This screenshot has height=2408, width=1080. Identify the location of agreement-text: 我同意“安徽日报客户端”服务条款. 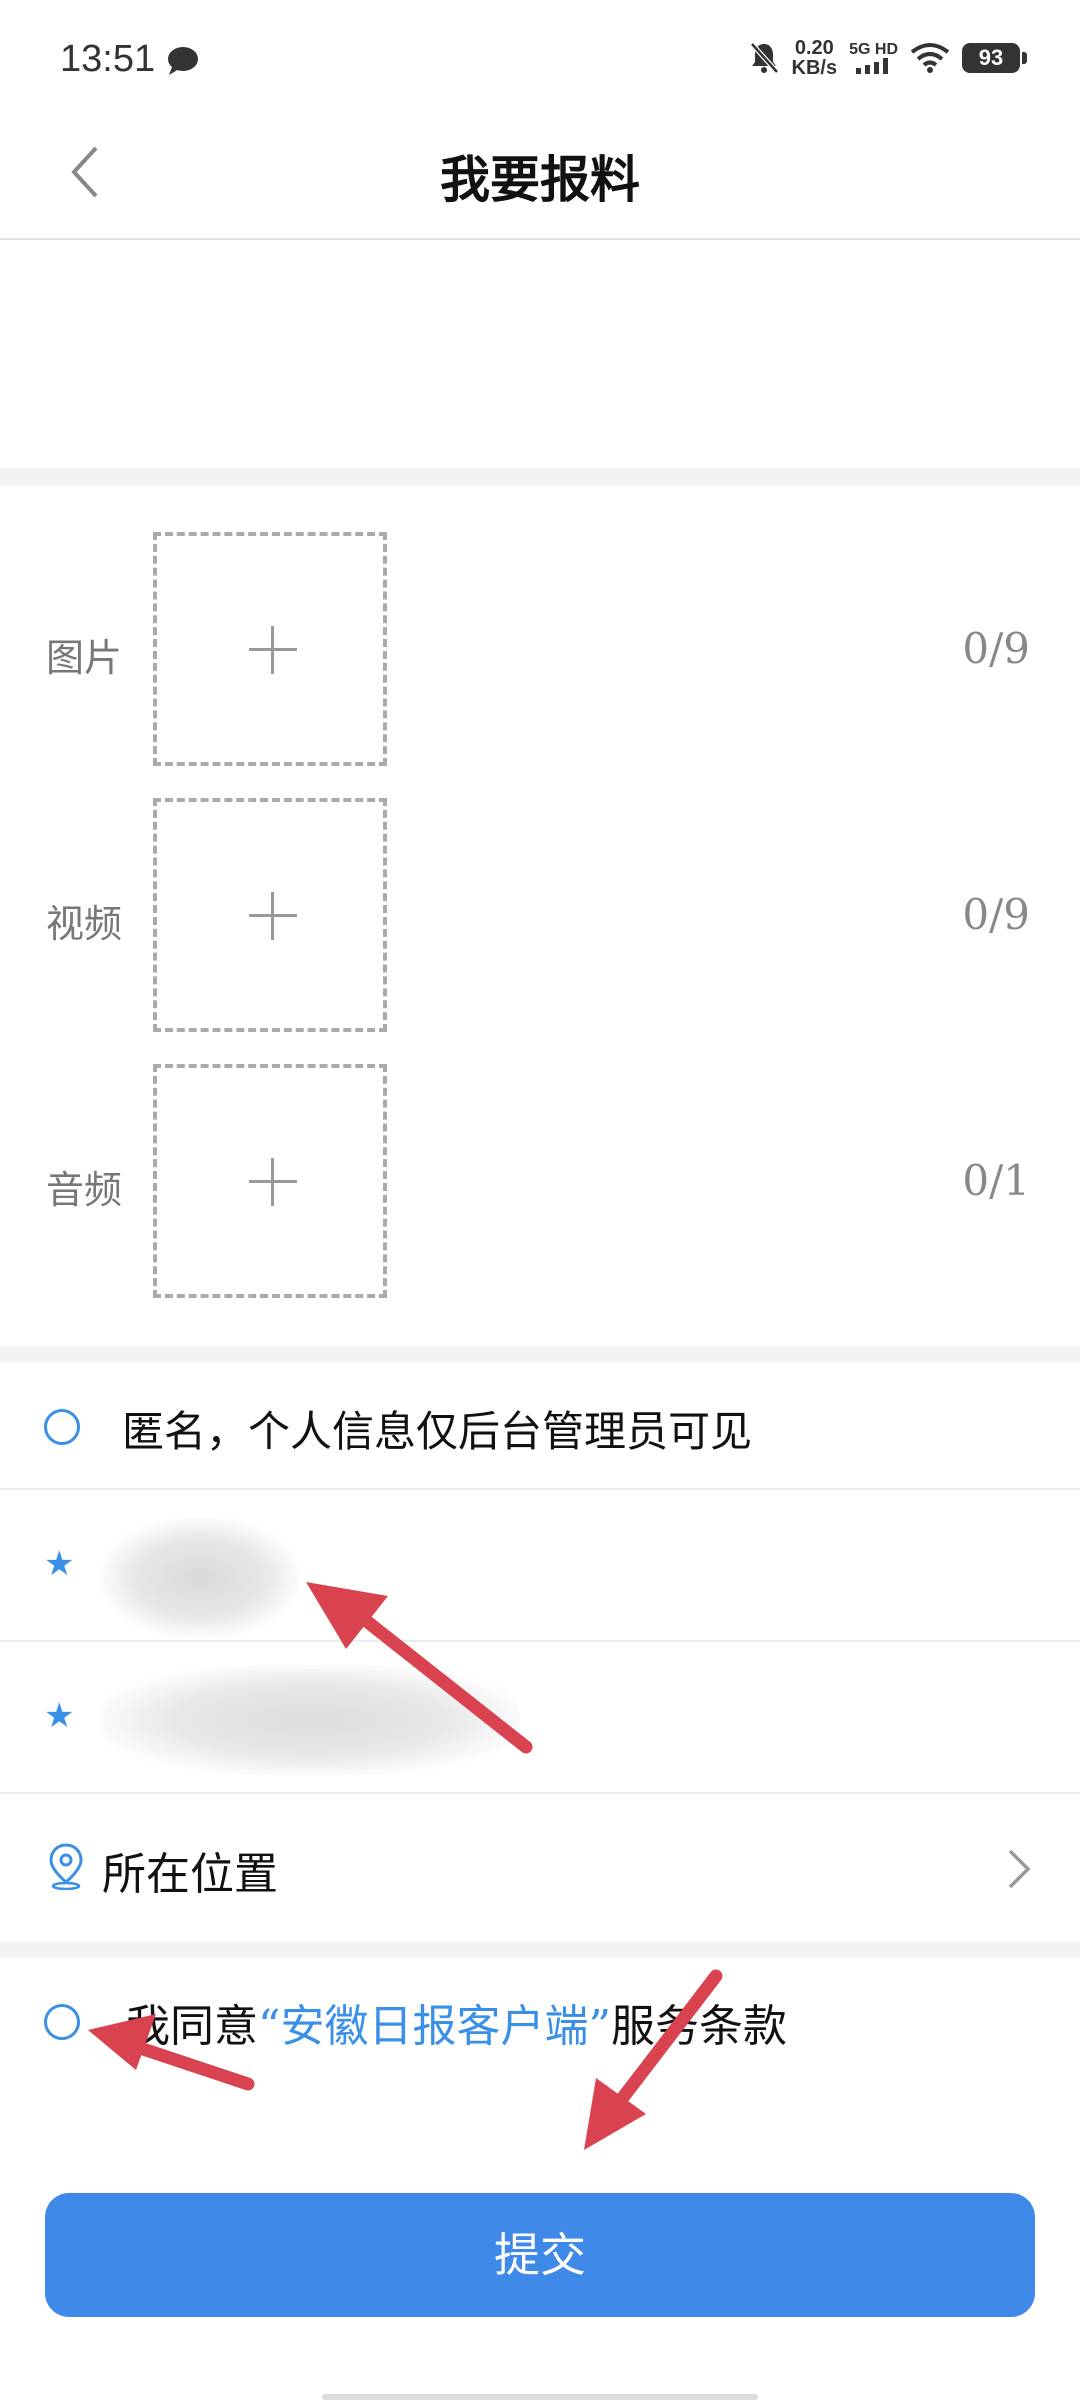
(456, 2022).